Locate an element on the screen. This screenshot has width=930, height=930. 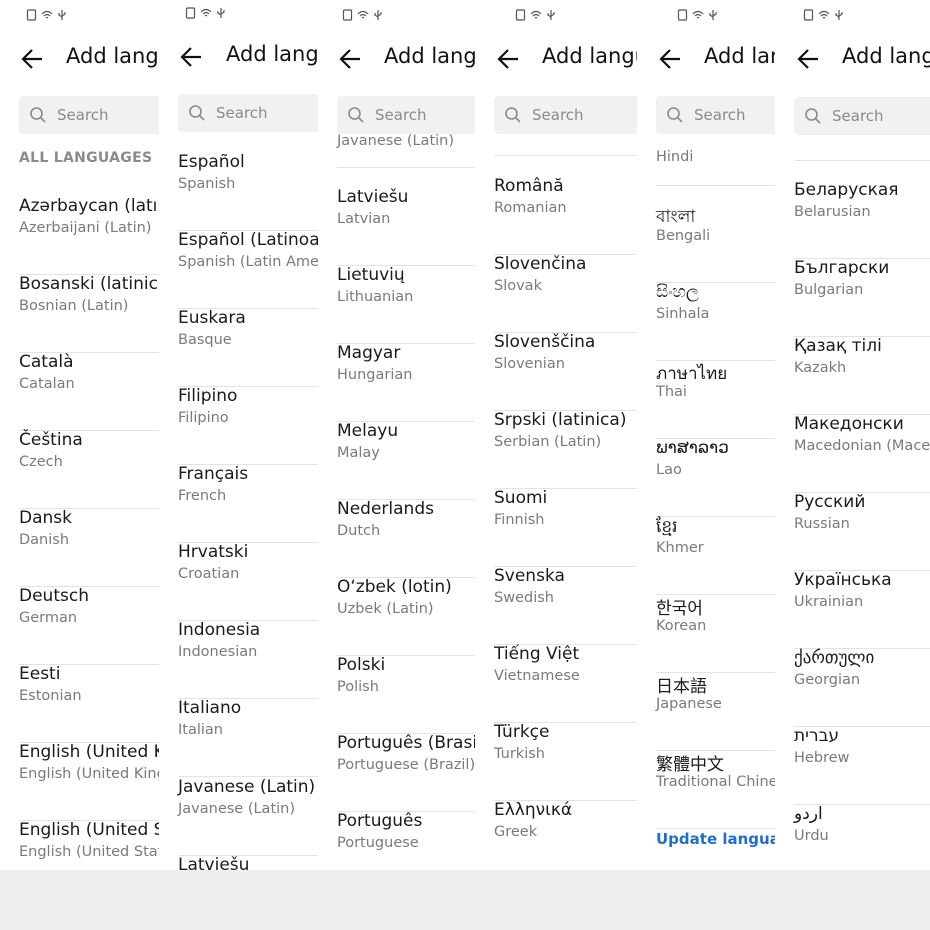
list-item: Français French is located at coordinates (248, 503).